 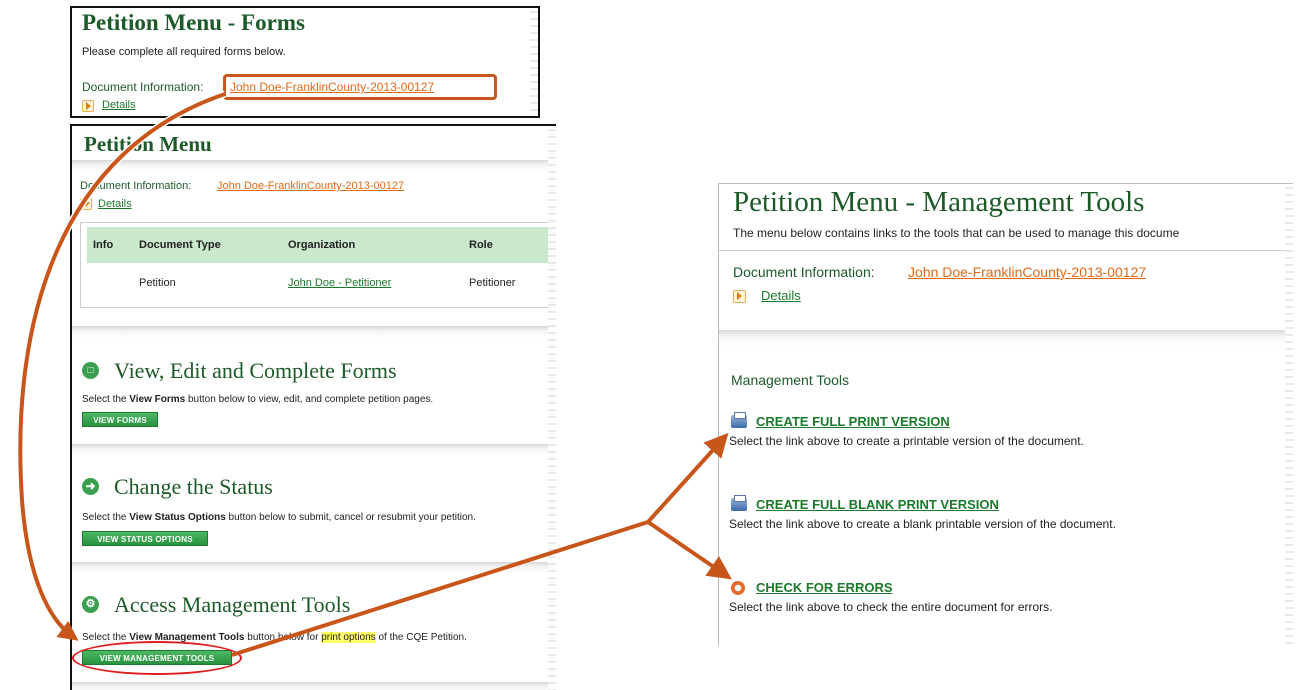 I want to click on table-header-row: Info Document Type Organization Role, so click(x=321, y=245).